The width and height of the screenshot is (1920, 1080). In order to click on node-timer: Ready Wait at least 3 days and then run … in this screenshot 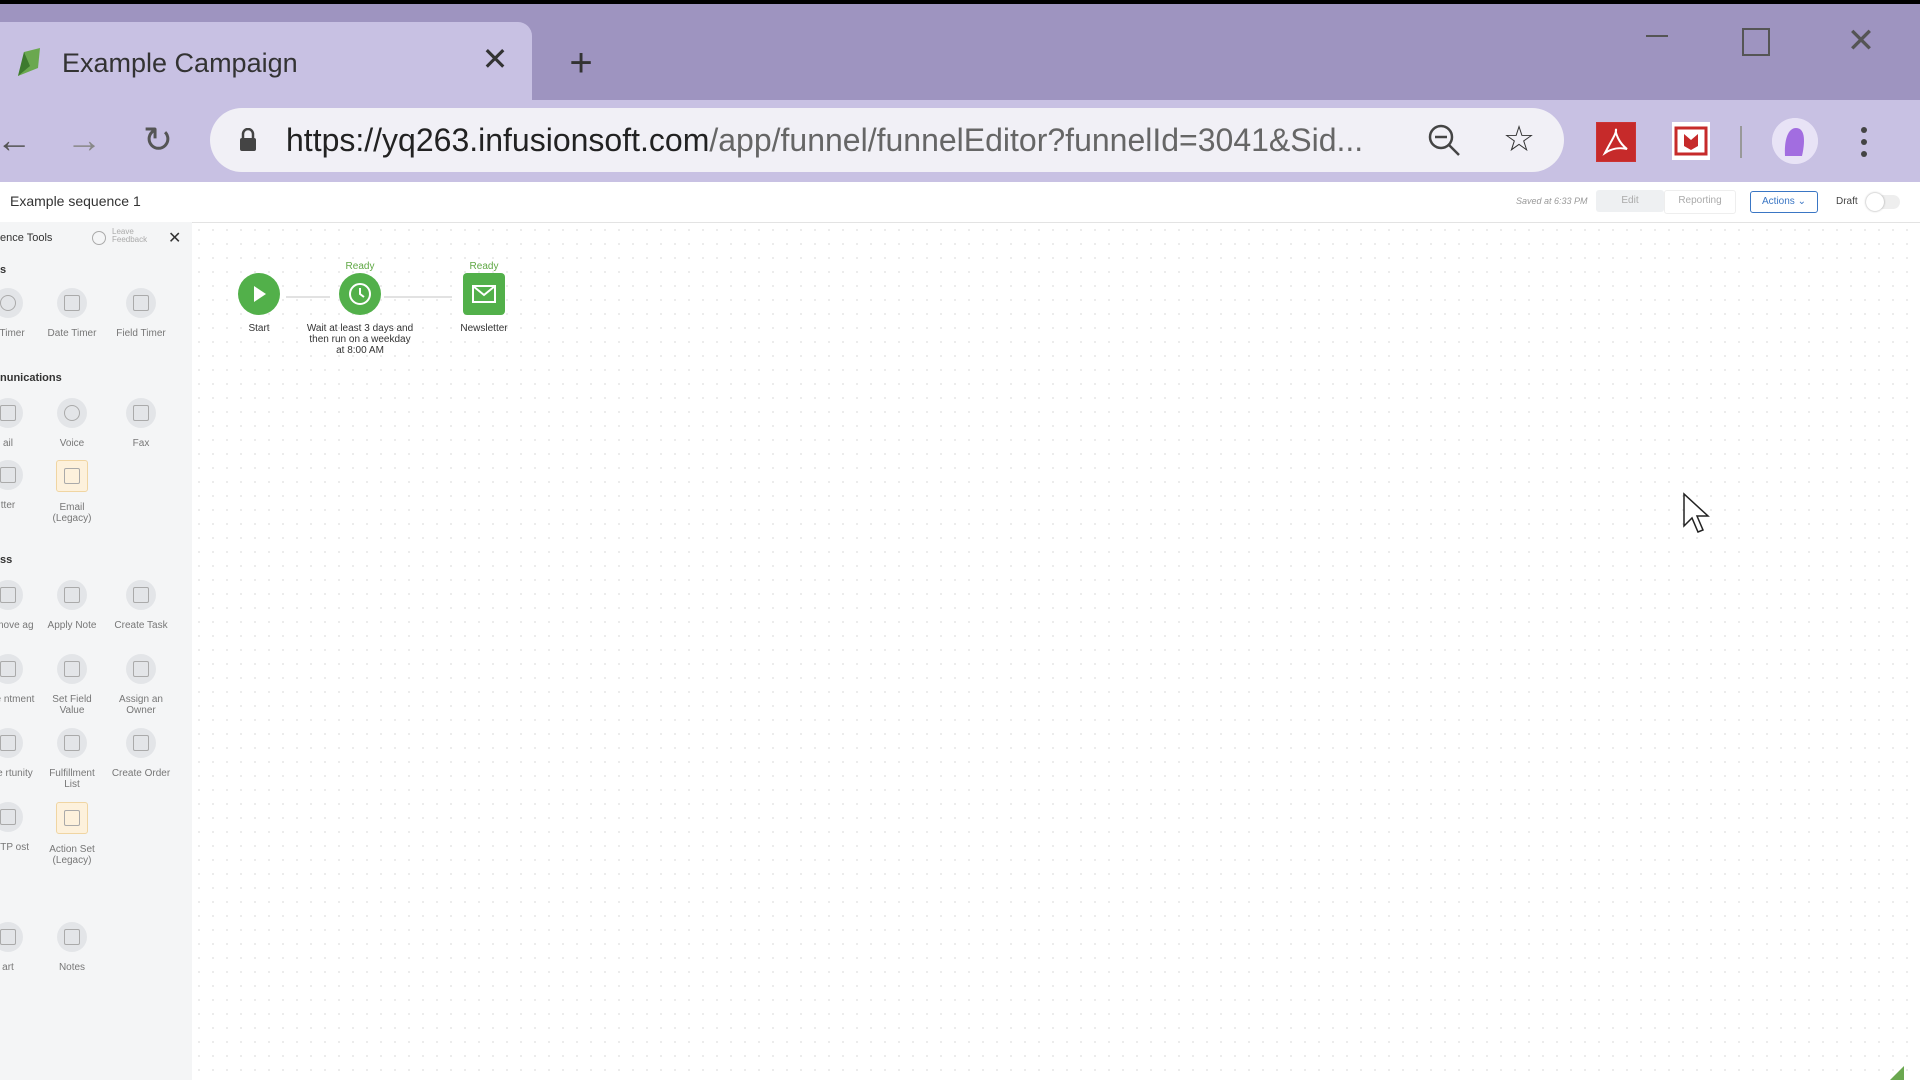, I will do `click(360, 308)`.